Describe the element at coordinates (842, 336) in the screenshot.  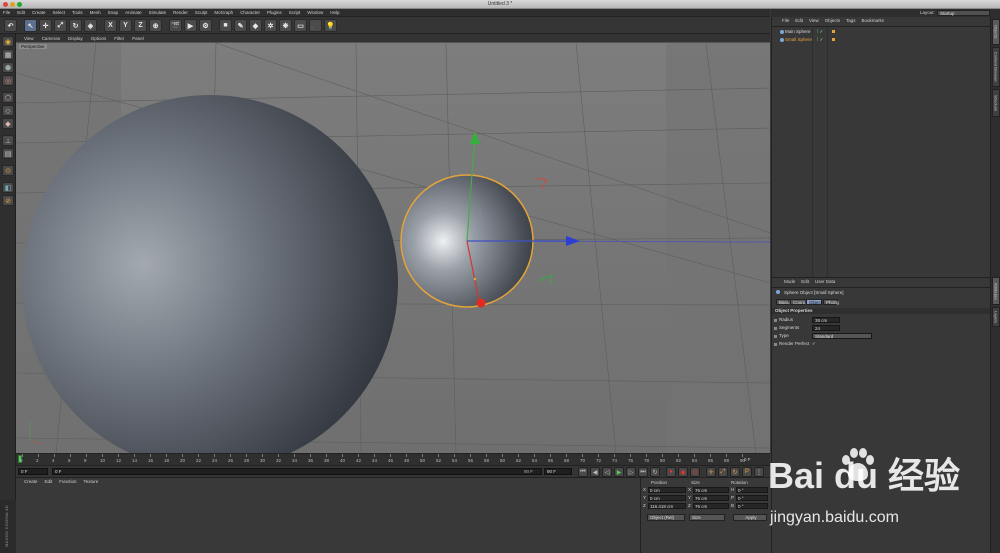
I see `type-field: Standard` at that location.